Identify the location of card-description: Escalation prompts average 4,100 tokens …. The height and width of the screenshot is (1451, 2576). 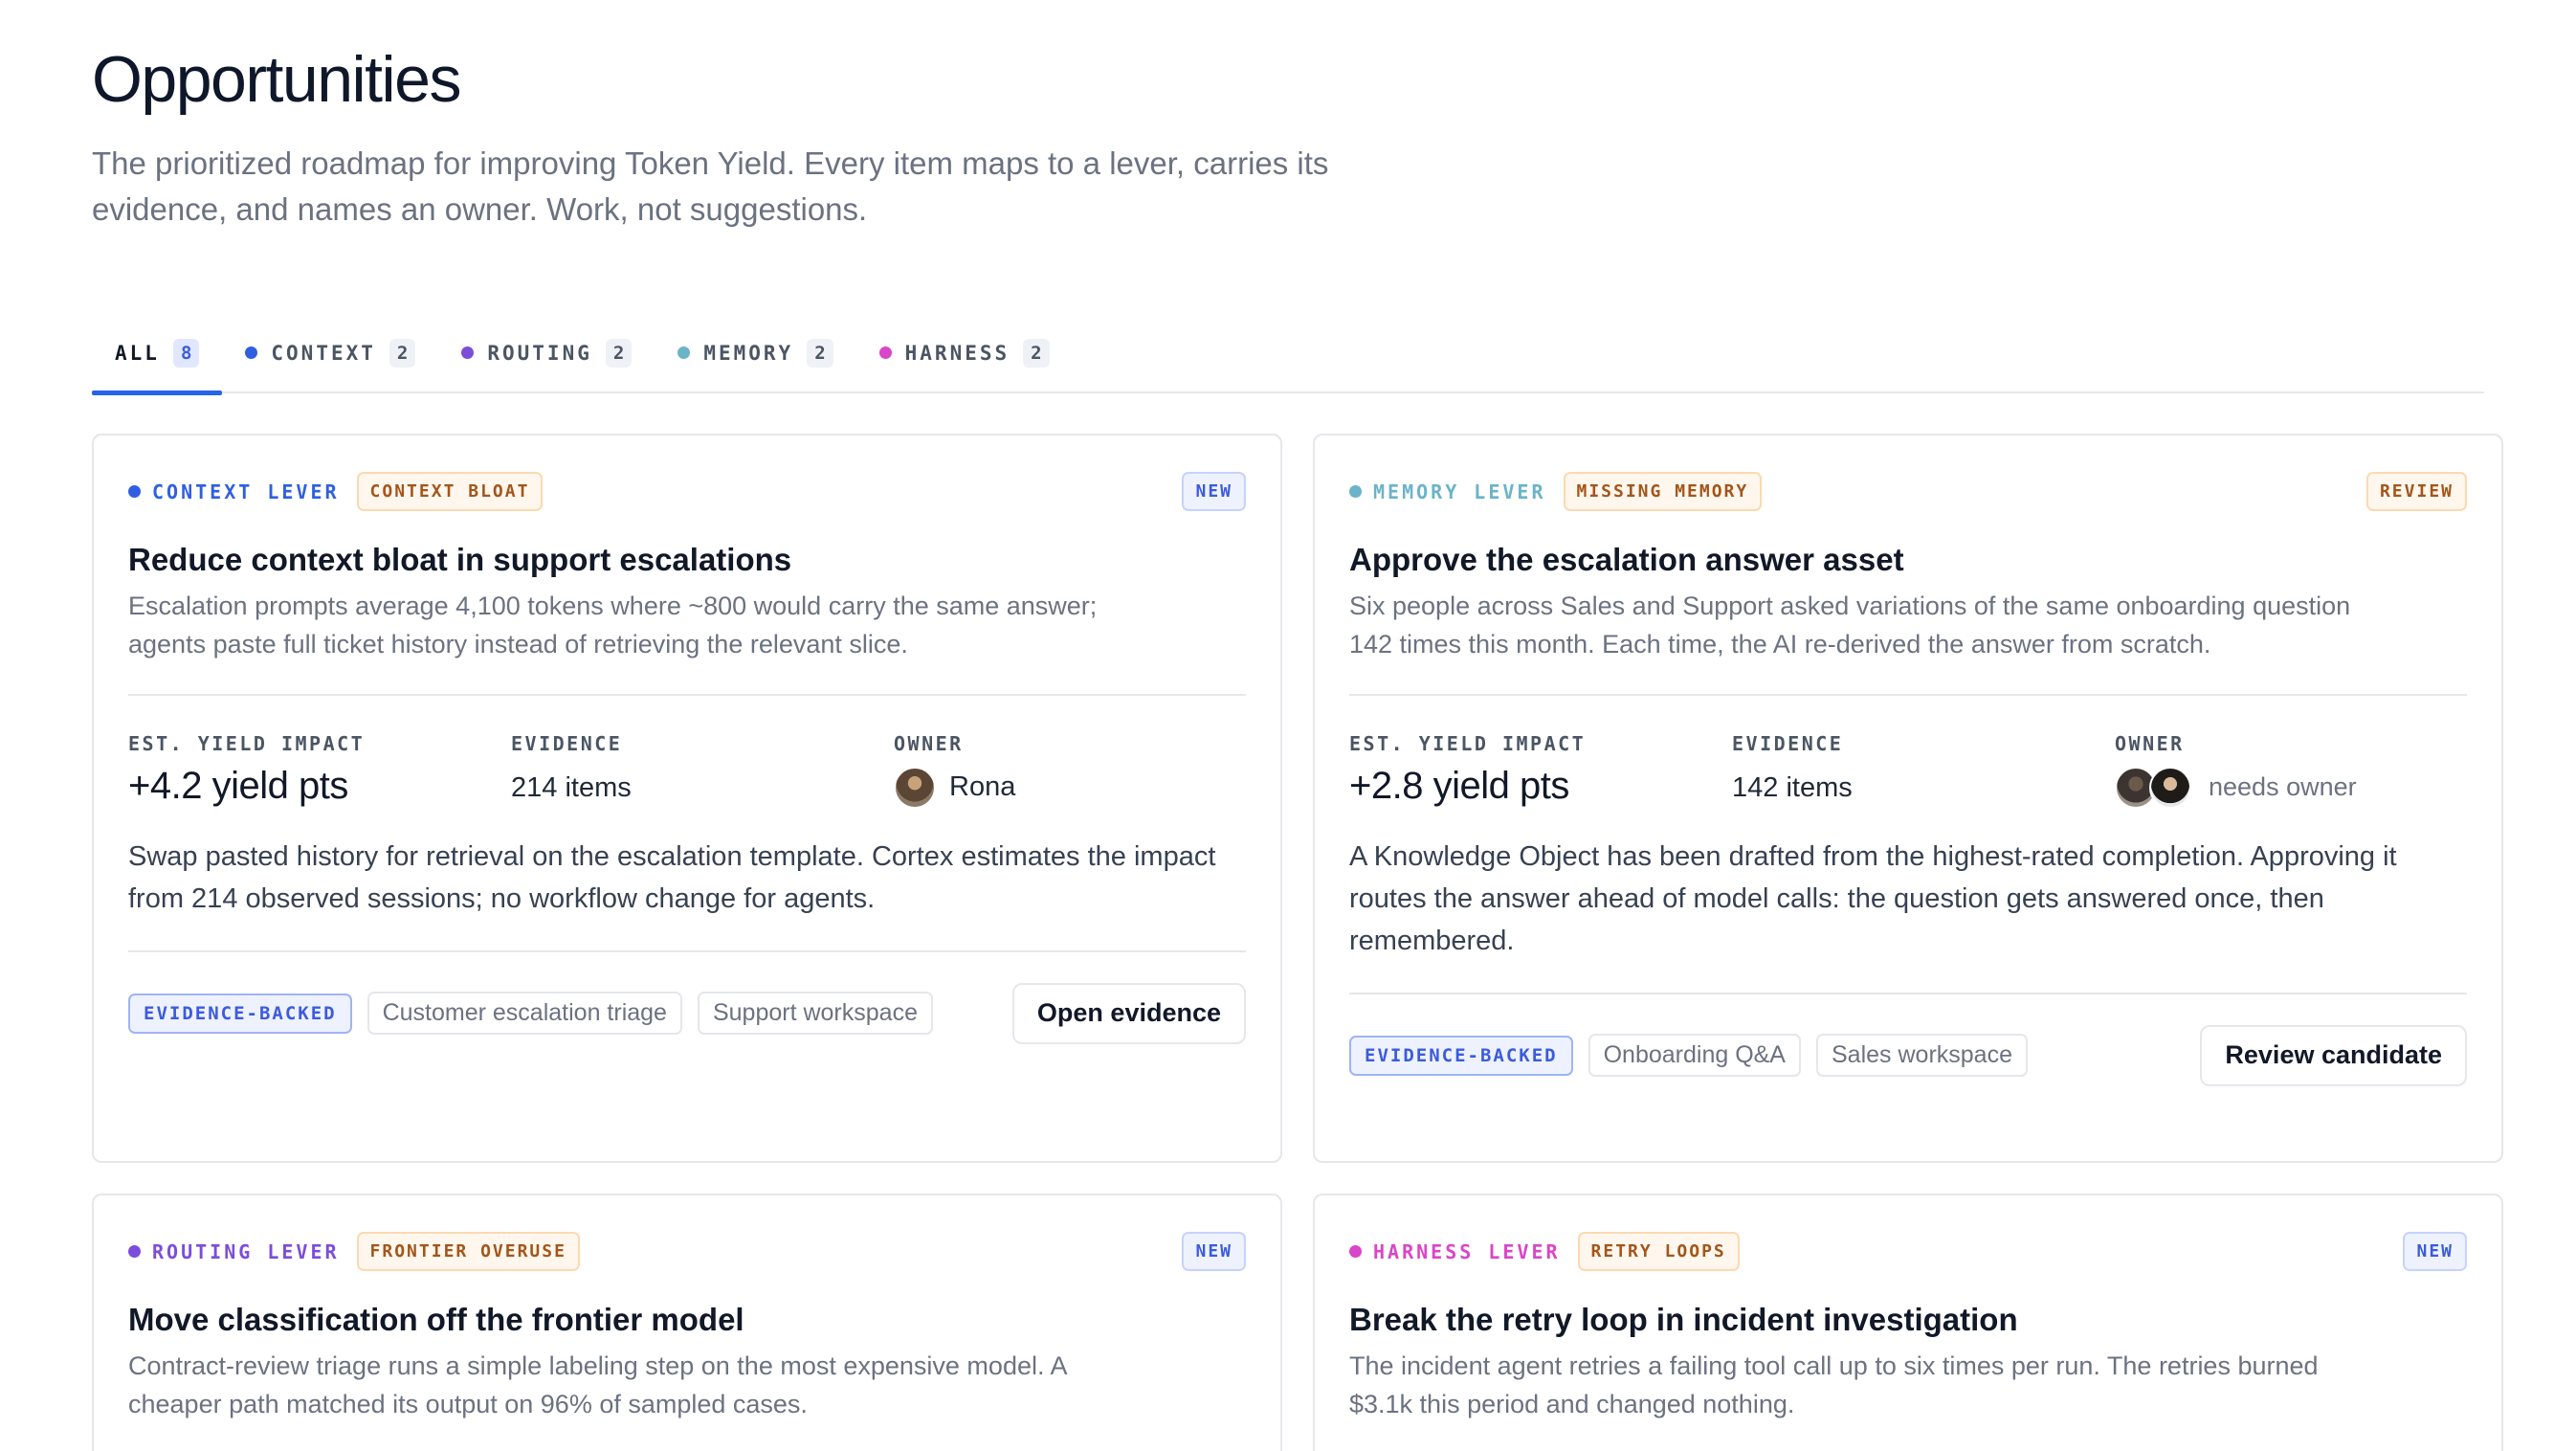
(613, 625).